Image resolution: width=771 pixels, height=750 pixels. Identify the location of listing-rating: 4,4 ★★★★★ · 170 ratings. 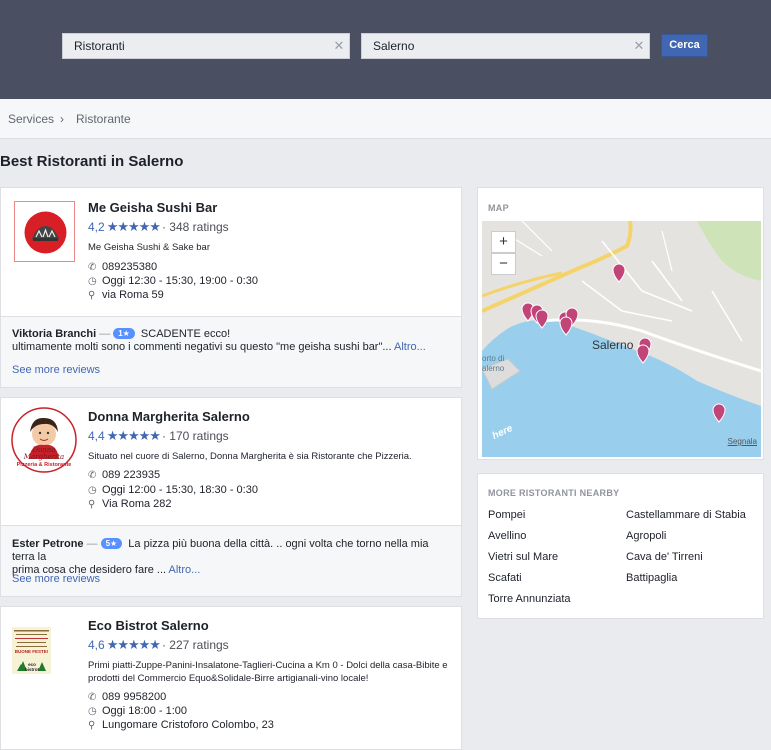
(158, 436).